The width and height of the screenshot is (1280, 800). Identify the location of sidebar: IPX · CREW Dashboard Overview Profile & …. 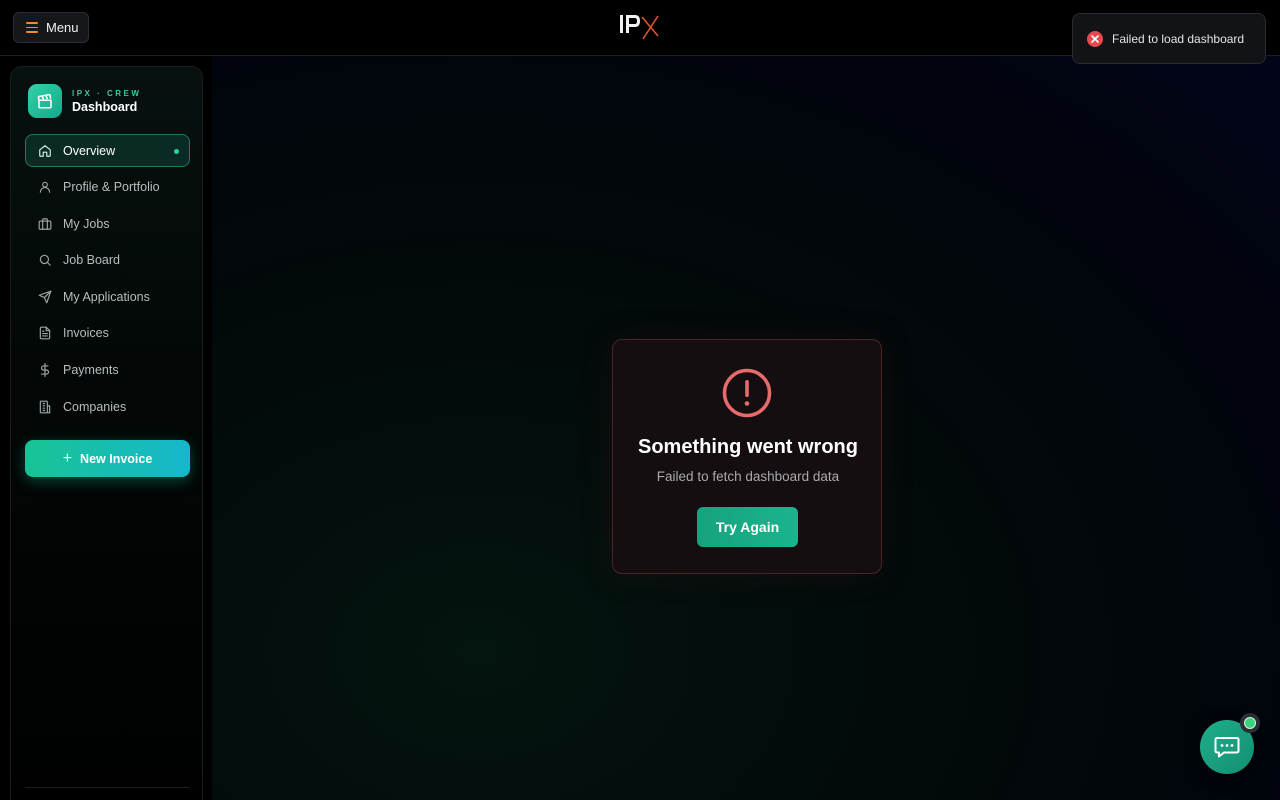
(106, 433).